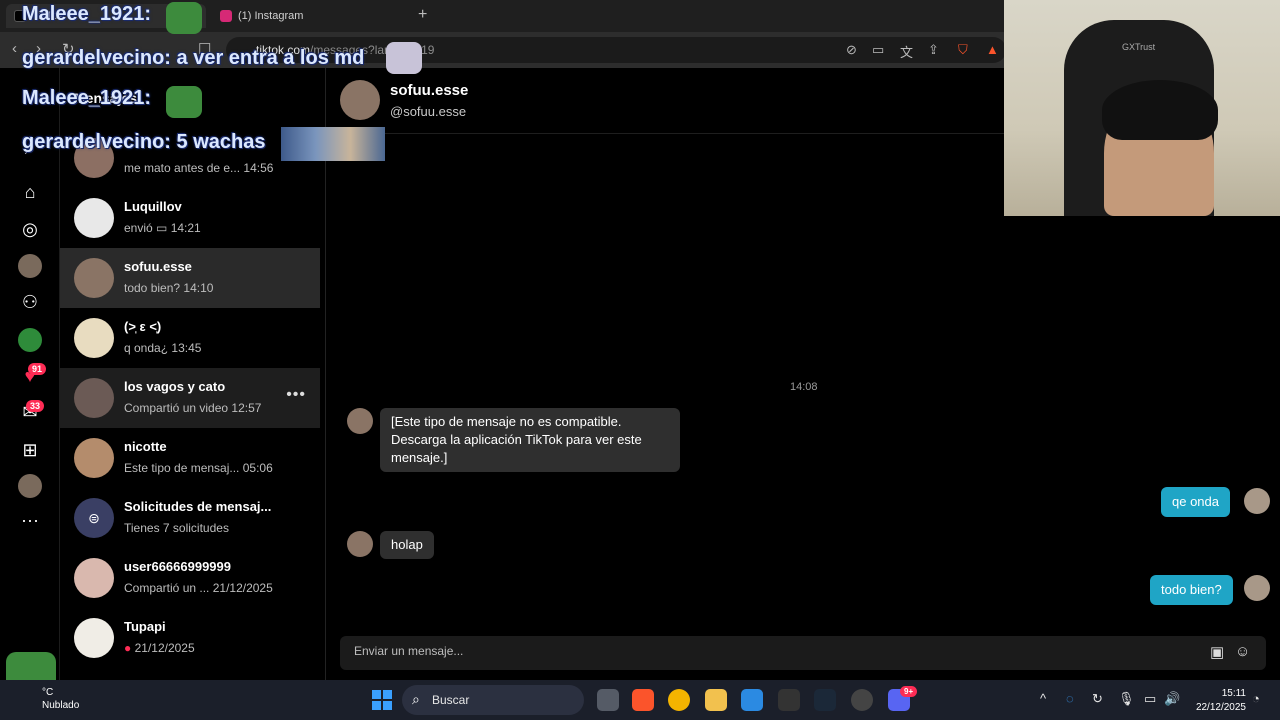 The width and height of the screenshot is (1280, 720). I want to click on search-icon: ⌕, so click(416, 699).